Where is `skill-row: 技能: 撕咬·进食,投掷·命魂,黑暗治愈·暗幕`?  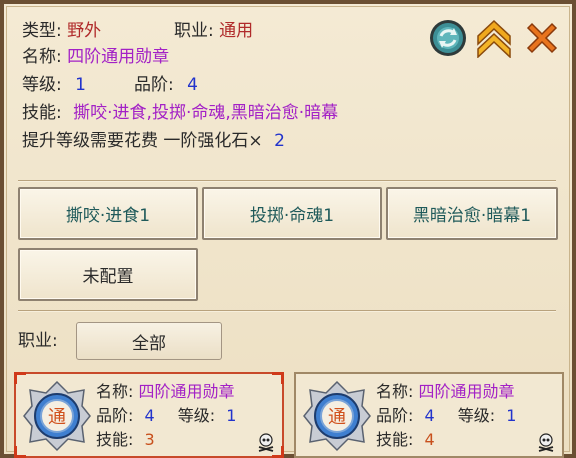
skill-row: 技能: 撕咬·进食,投掷·命魂,黑暗治愈·暗幕 is located at coordinates (180, 113).